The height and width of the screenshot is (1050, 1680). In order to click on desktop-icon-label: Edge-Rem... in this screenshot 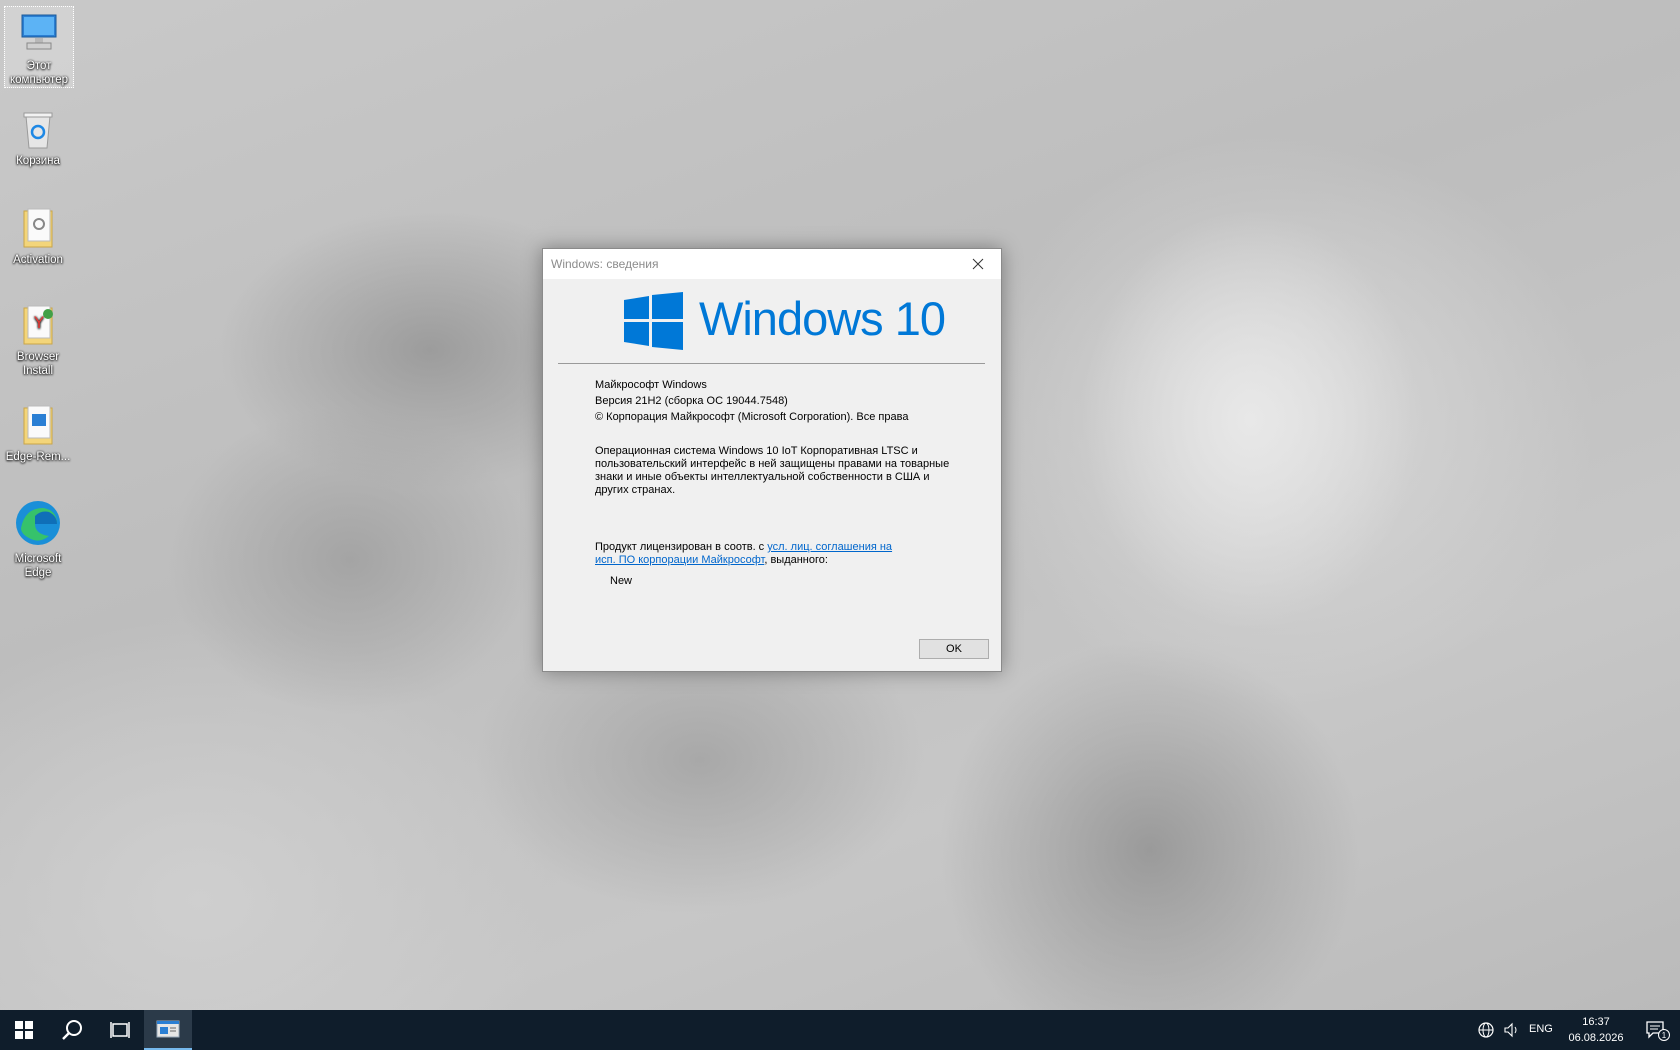, I will do `click(38, 457)`.